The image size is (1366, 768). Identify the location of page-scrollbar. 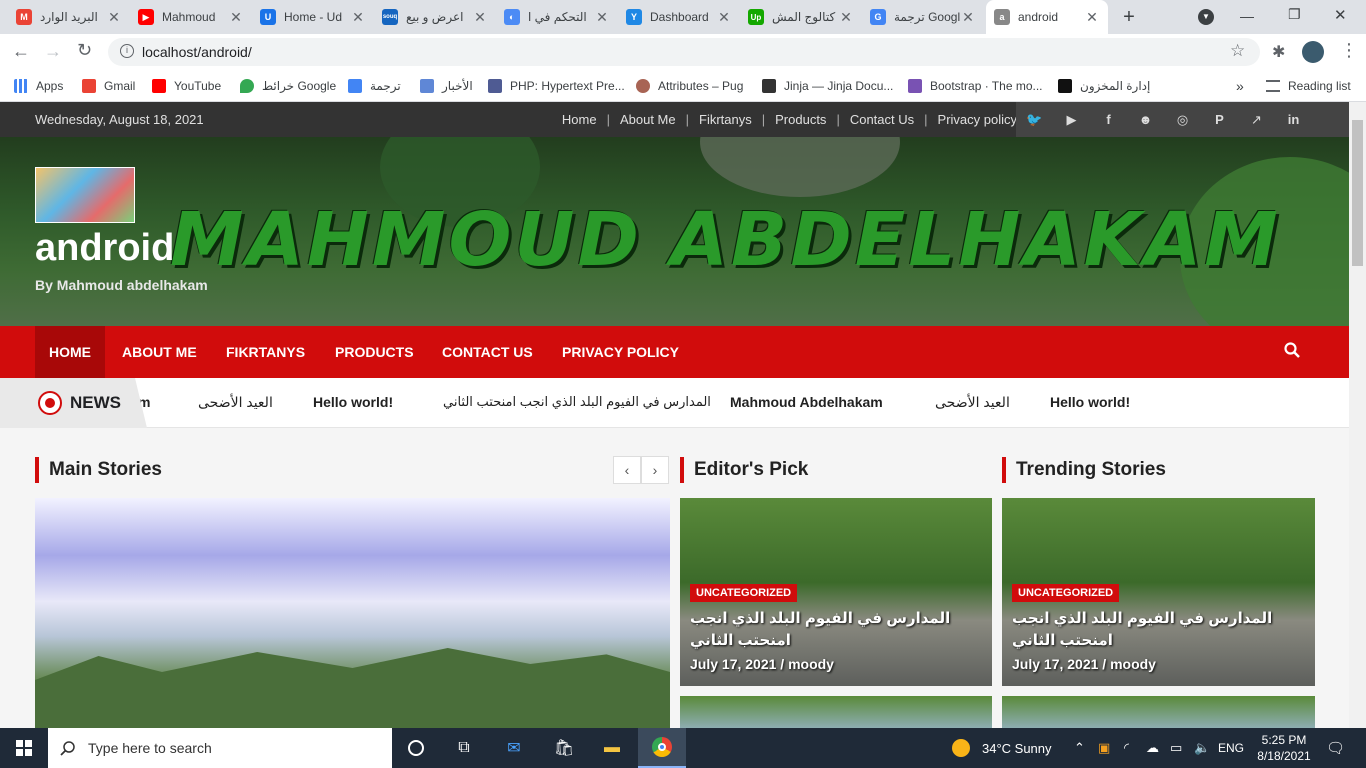
(1357, 415).